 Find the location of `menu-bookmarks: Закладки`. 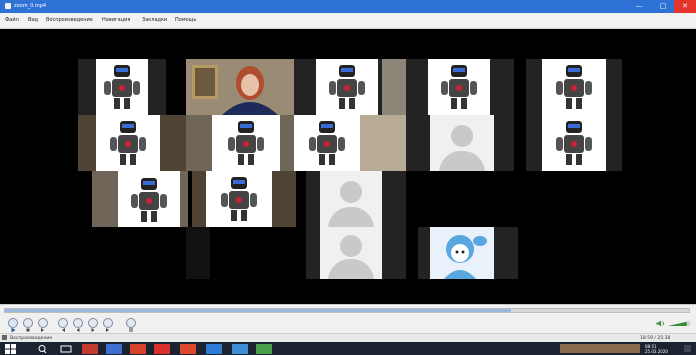

menu-bookmarks: Закладки is located at coordinates (154, 20).